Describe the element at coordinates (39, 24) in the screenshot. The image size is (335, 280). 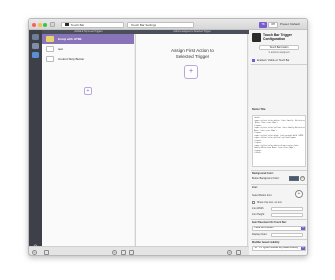
I see `minimize-window-button` at that location.